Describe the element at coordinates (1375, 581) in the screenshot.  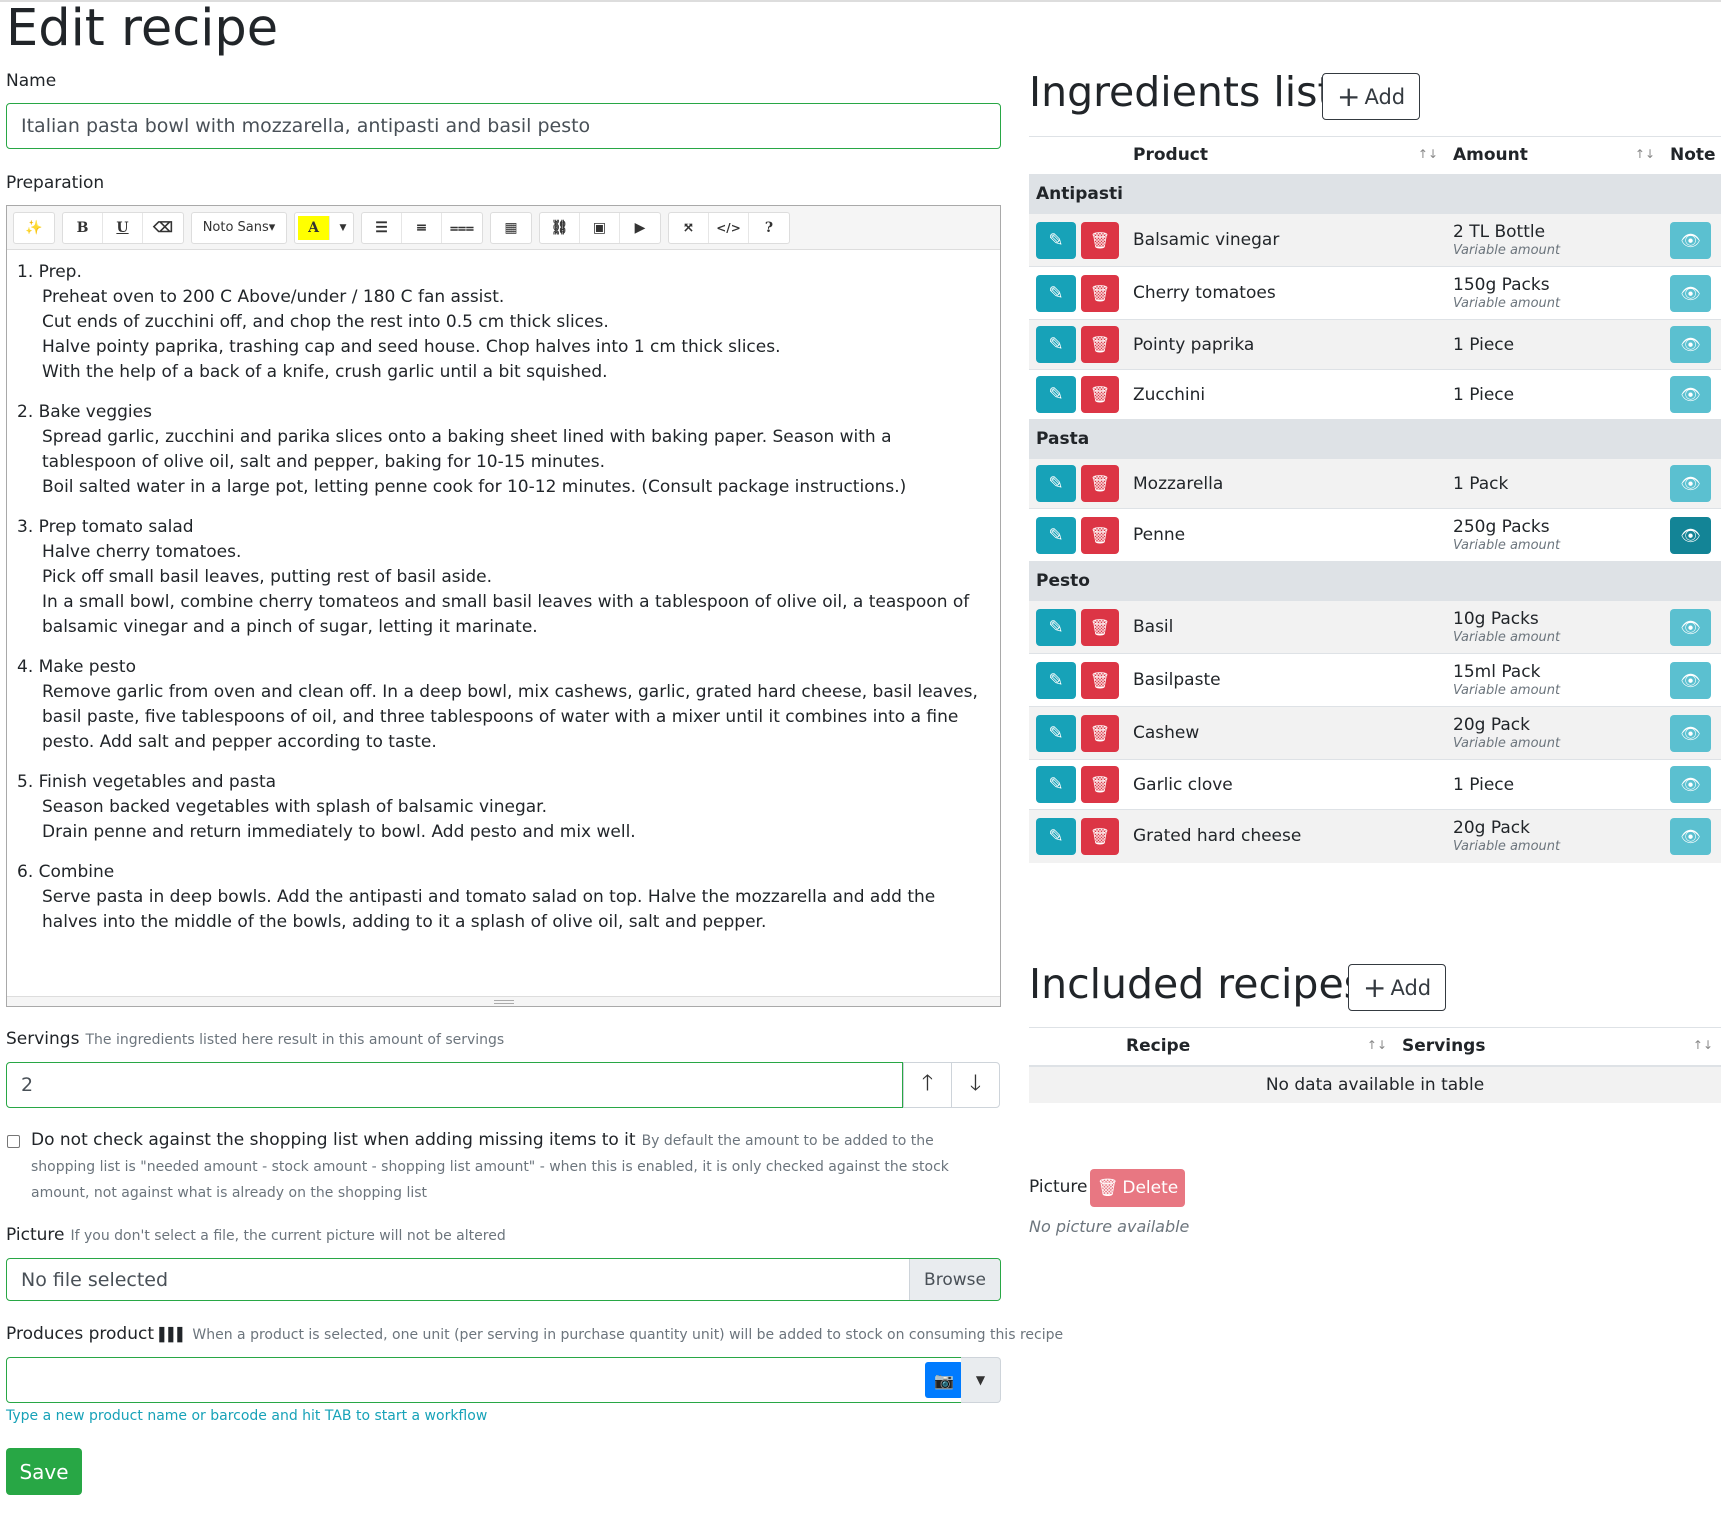
I see `group-name: Pesto` at that location.